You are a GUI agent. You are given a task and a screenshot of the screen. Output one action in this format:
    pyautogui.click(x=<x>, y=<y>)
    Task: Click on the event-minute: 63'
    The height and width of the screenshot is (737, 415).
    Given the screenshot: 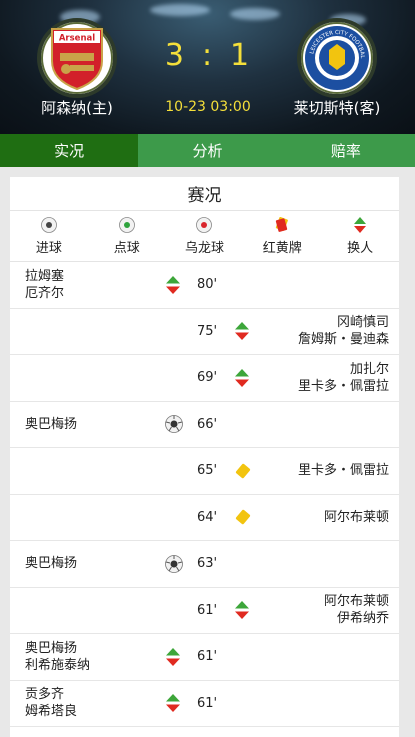 What is the action you would take?
    pyautogui.click(x=207, y=564)
    